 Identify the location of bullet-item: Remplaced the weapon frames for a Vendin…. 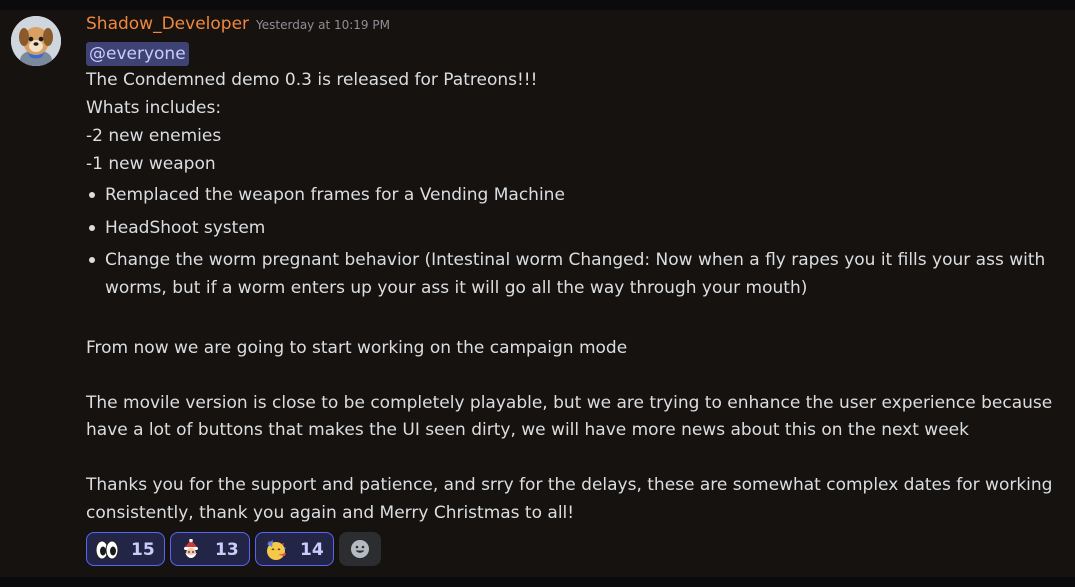
(335, 195).